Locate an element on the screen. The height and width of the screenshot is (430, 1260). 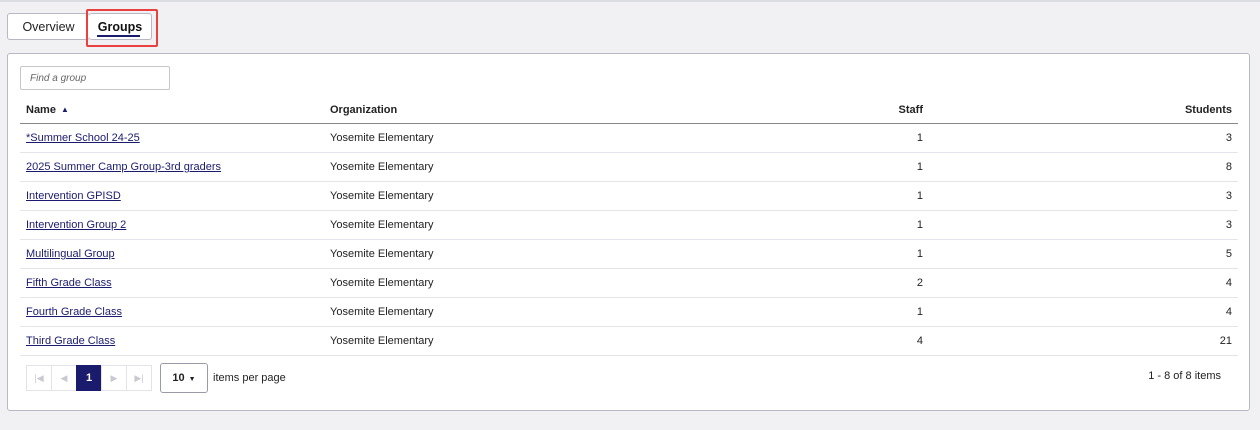
cell-name: 2025 Summer Camp Group-3rd graders is located at coordinates (172, 167).